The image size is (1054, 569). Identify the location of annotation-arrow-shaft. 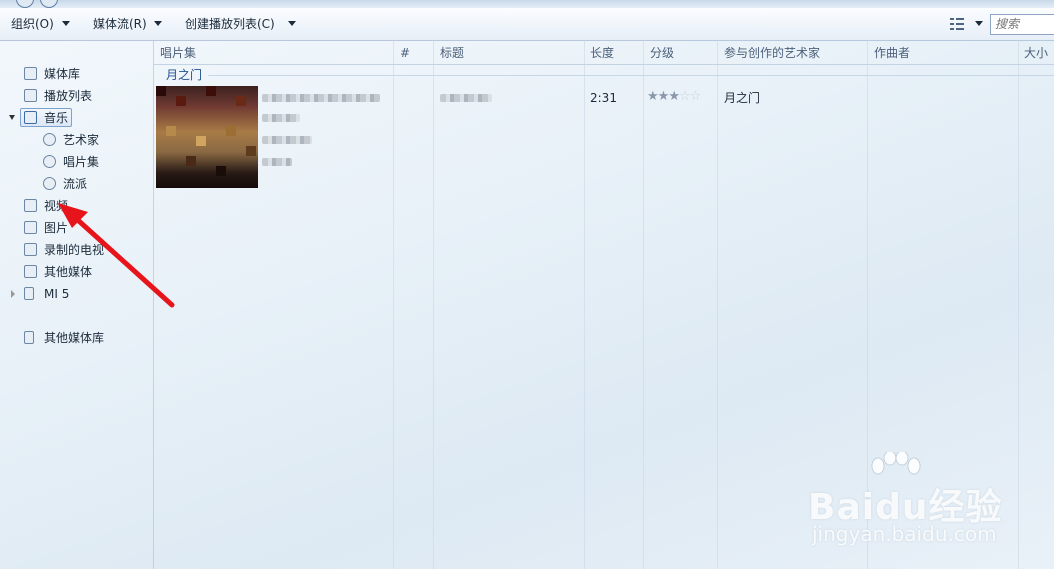
(121, 259).